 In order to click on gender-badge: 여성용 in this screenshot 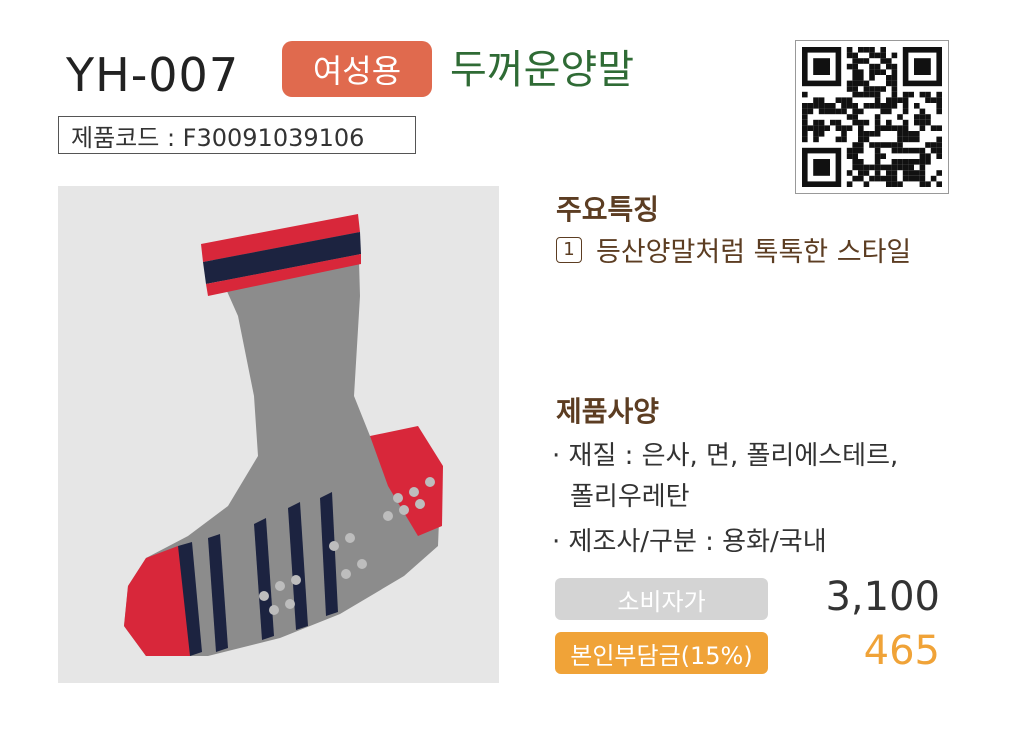, I will do `click(357, 69)`.